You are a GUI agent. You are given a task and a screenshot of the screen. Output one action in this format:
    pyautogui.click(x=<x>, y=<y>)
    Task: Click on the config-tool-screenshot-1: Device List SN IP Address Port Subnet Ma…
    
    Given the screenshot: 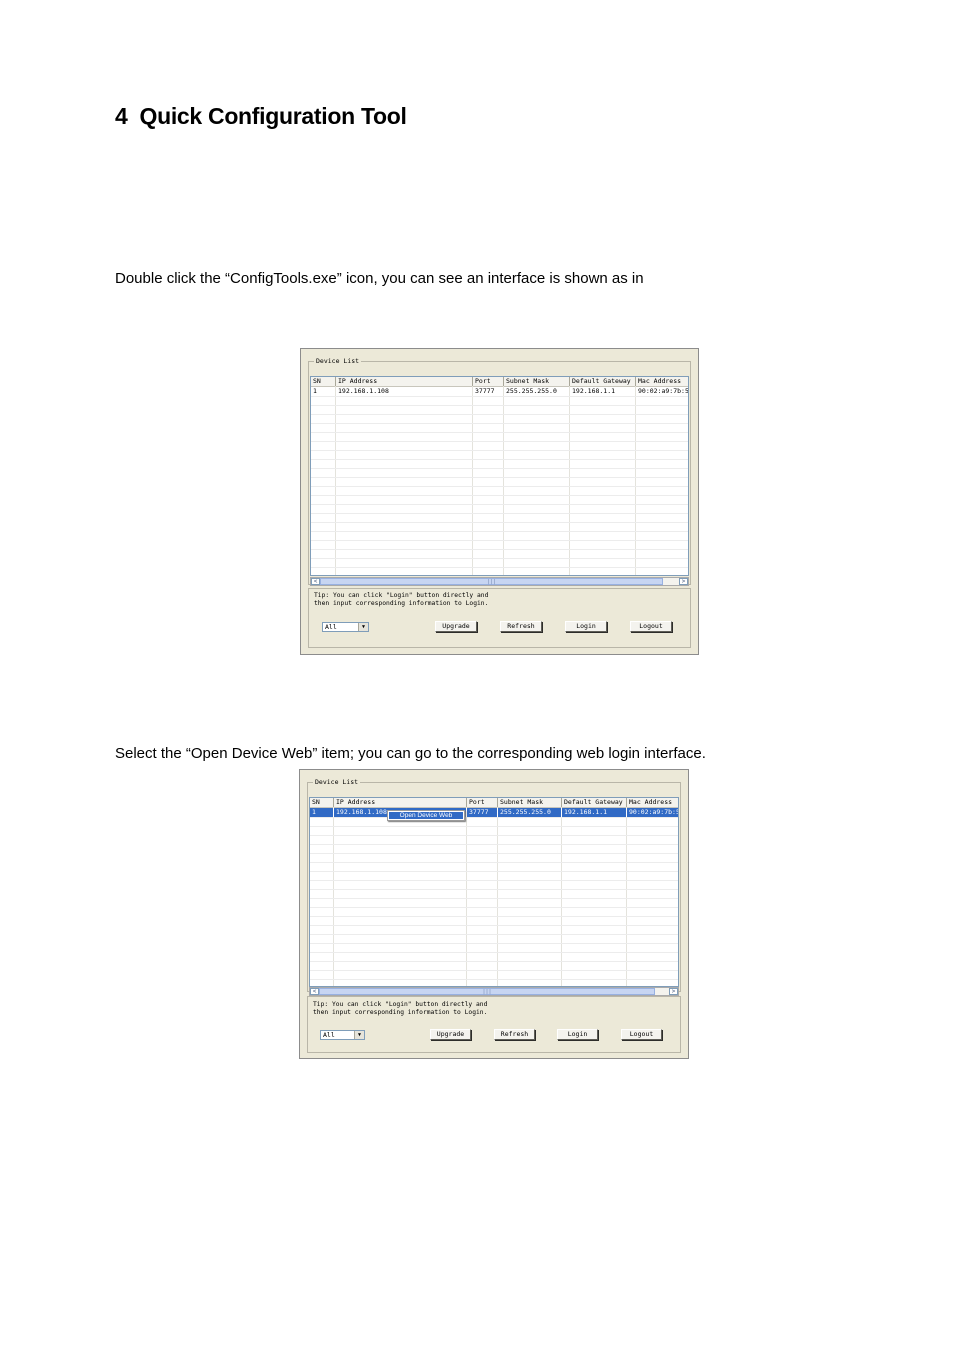 What is the action you would take?
    pyautogui.click(x=499, y=501)
    